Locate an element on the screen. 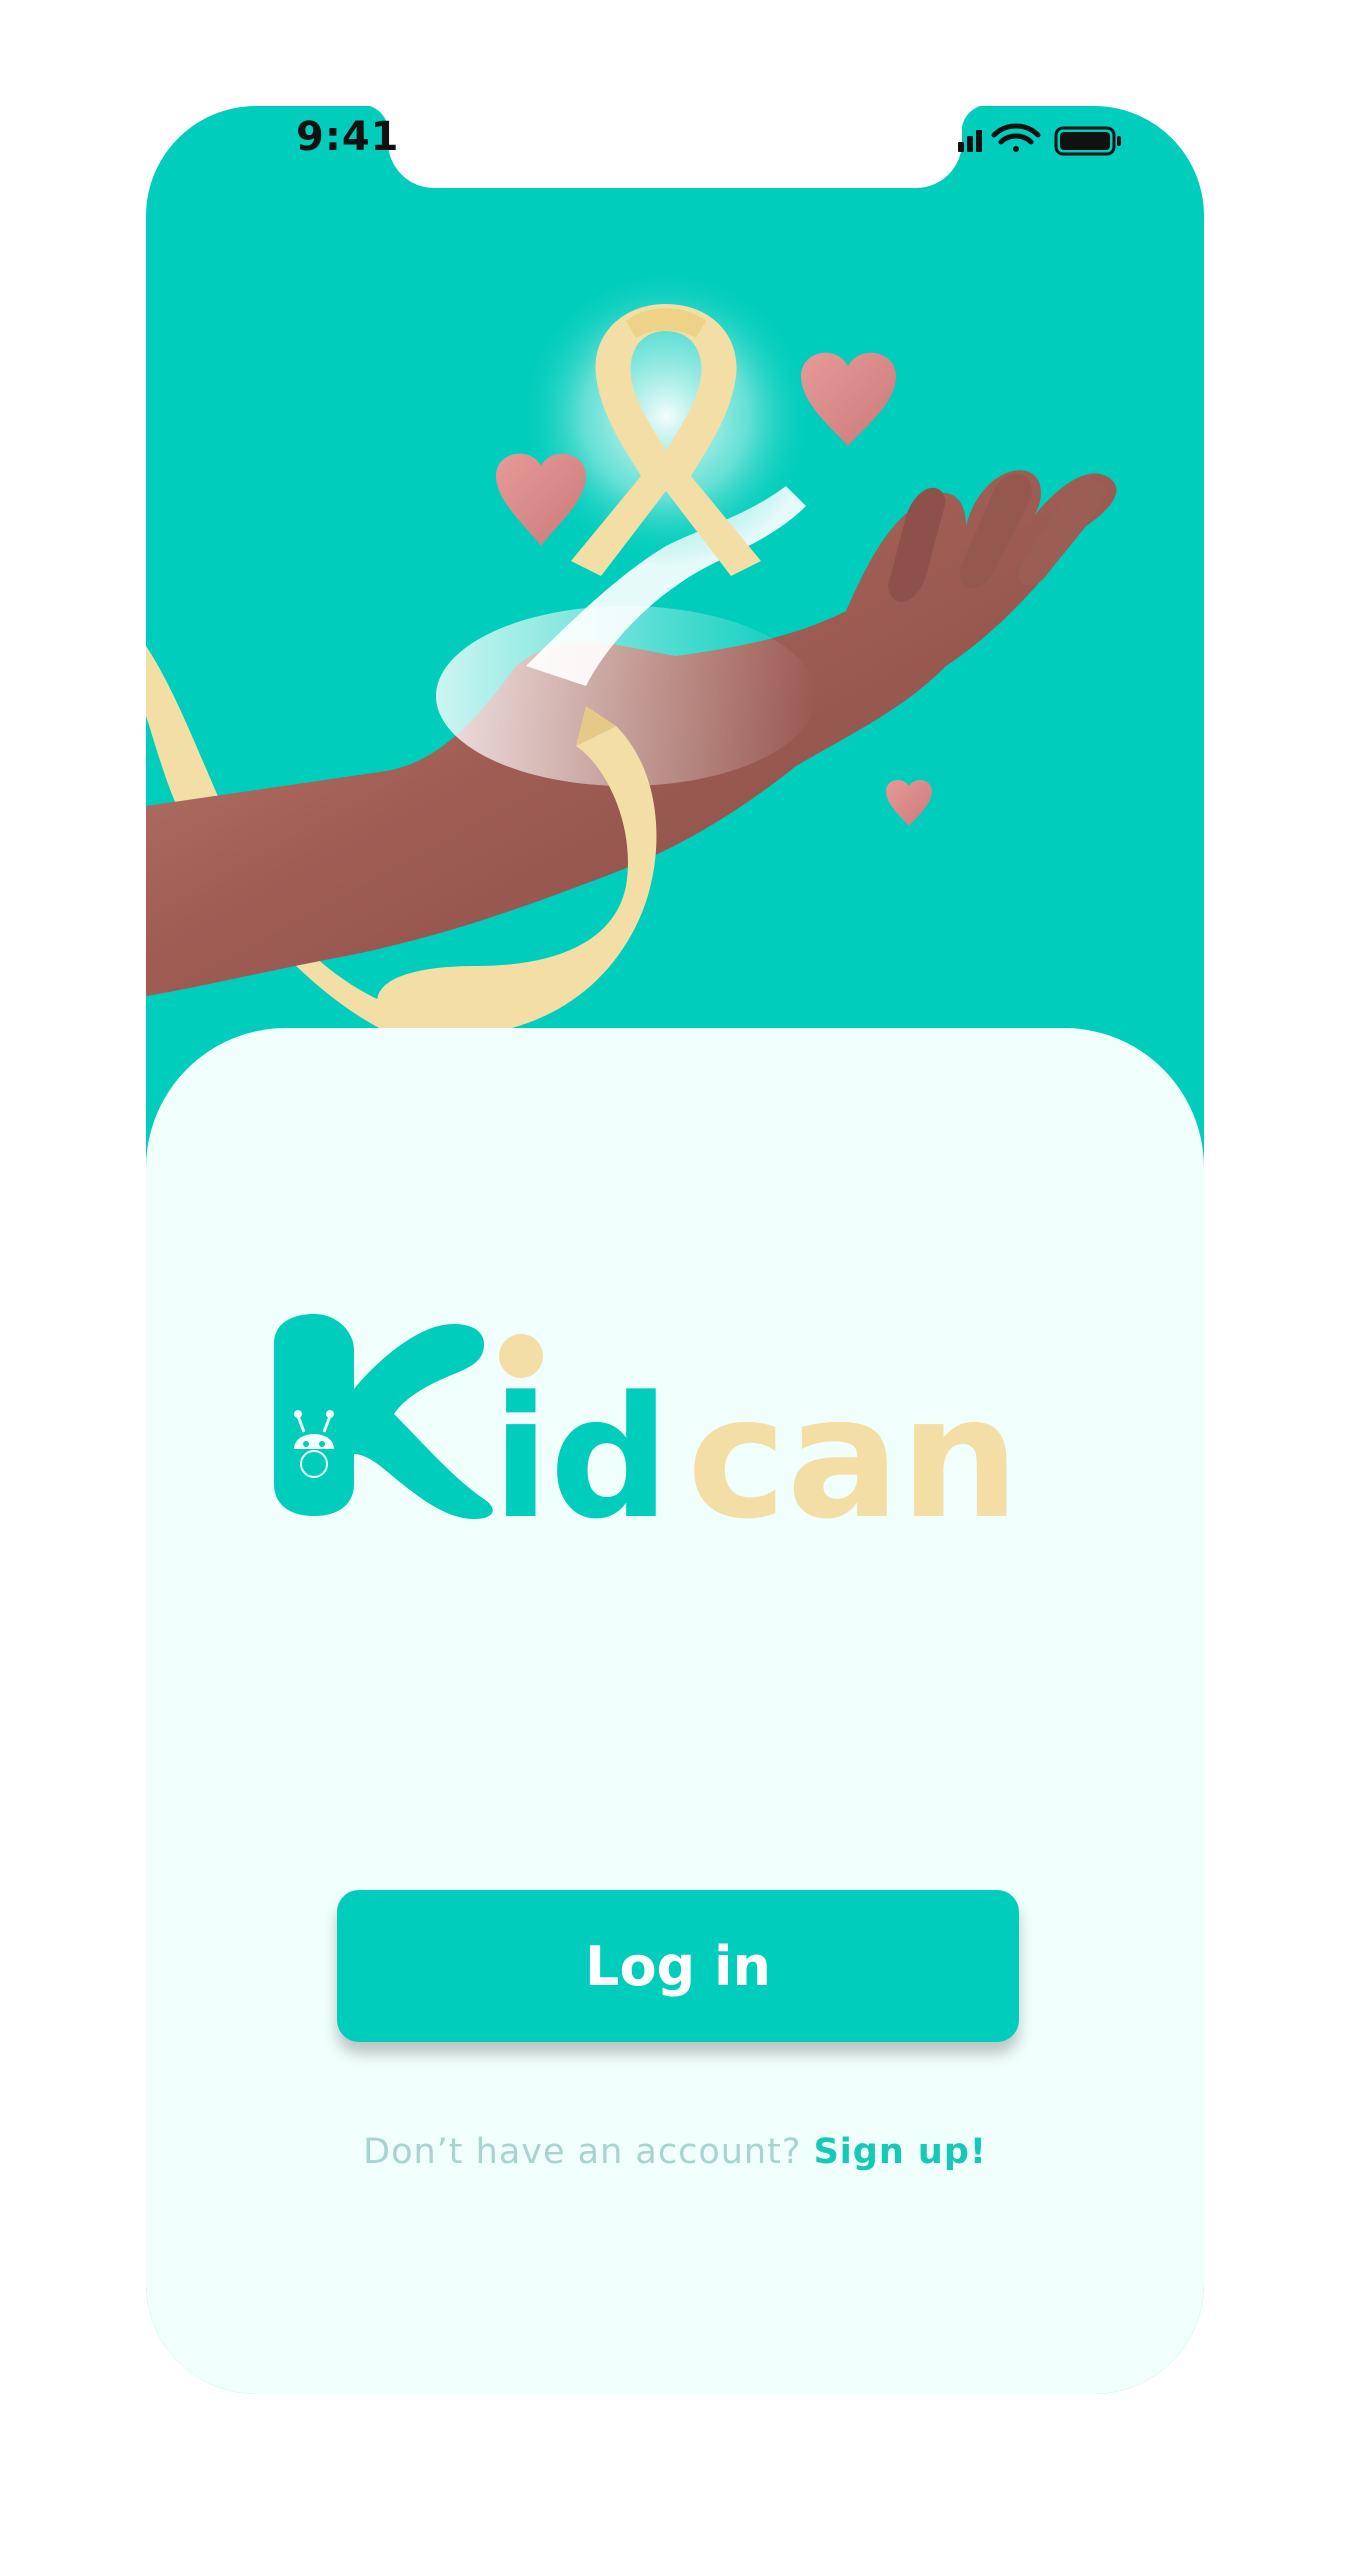 This screenshot has height=2574, width=1347. status-time: 9:41 is located at coordinates (348, 137).